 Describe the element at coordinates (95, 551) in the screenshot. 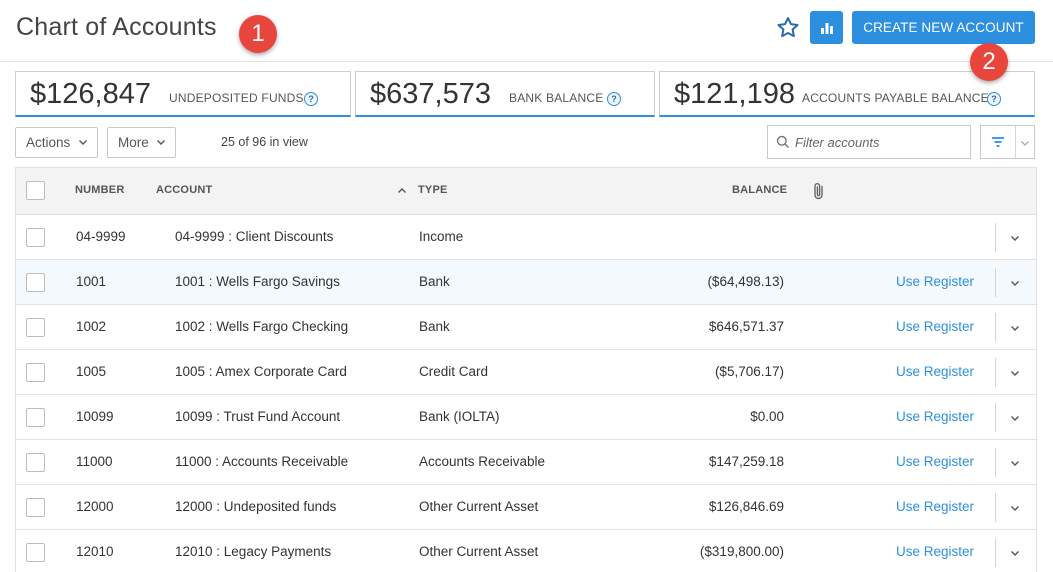

I see `account-number: 12010` at that location.